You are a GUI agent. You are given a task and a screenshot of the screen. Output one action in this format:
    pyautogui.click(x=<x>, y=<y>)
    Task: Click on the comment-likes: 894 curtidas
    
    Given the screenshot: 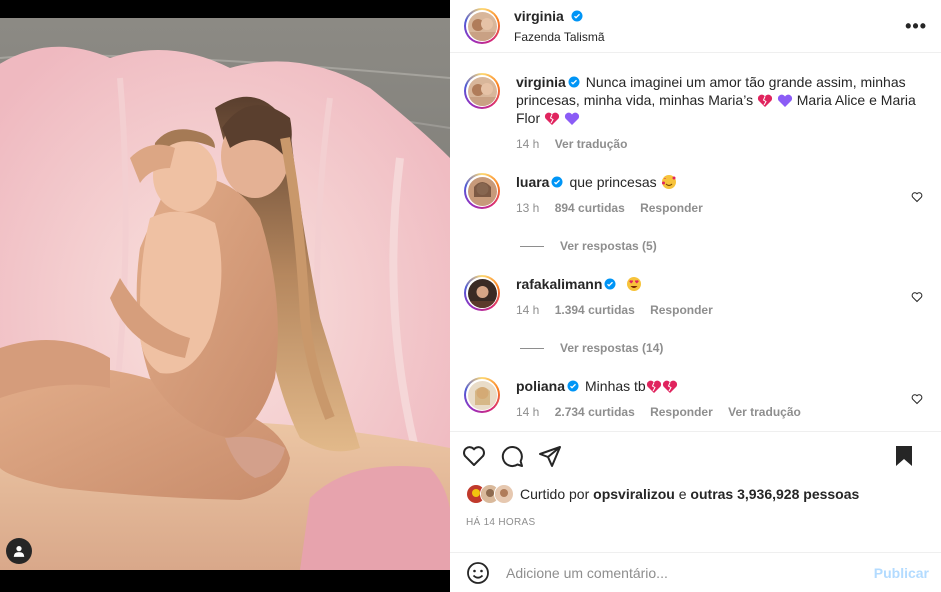 What is the action you would take?
    pyautogui.click(x=590, y=208)
    